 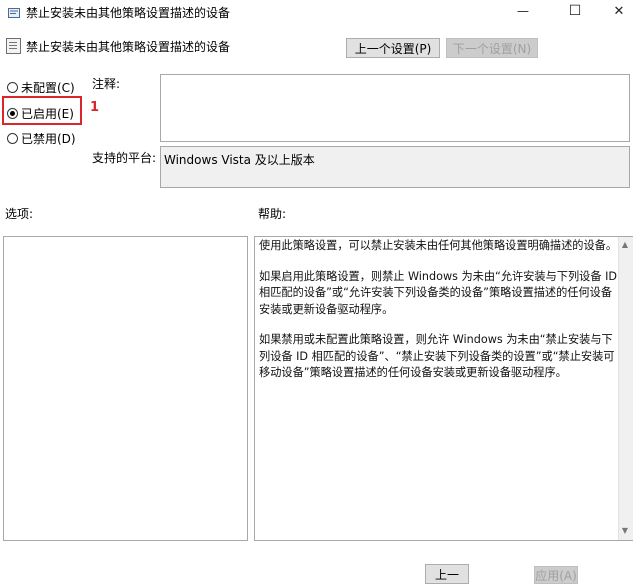 What do you see at coordinates (48, 88) in the screenshot?
I see `radio-not-configured-label: 未配置(C)` at bounding box center [48, 88].